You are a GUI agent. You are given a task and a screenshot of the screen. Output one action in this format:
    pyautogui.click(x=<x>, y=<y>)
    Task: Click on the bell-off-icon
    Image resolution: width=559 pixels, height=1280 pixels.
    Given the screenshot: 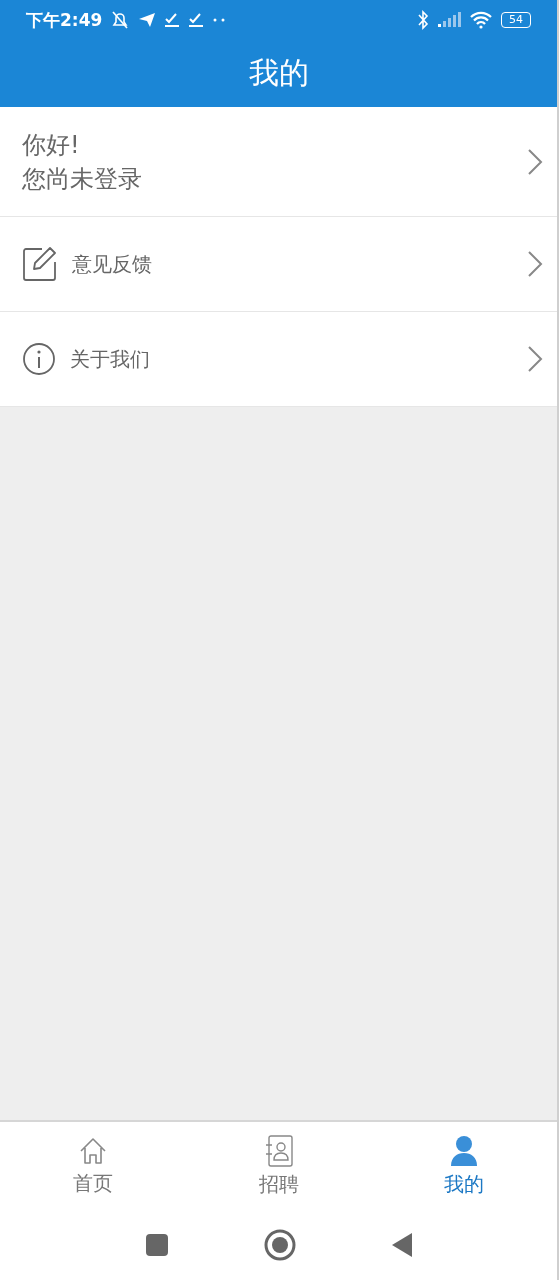 What is the action you would take?
    pyautogui.click(x=120, y=20)
    